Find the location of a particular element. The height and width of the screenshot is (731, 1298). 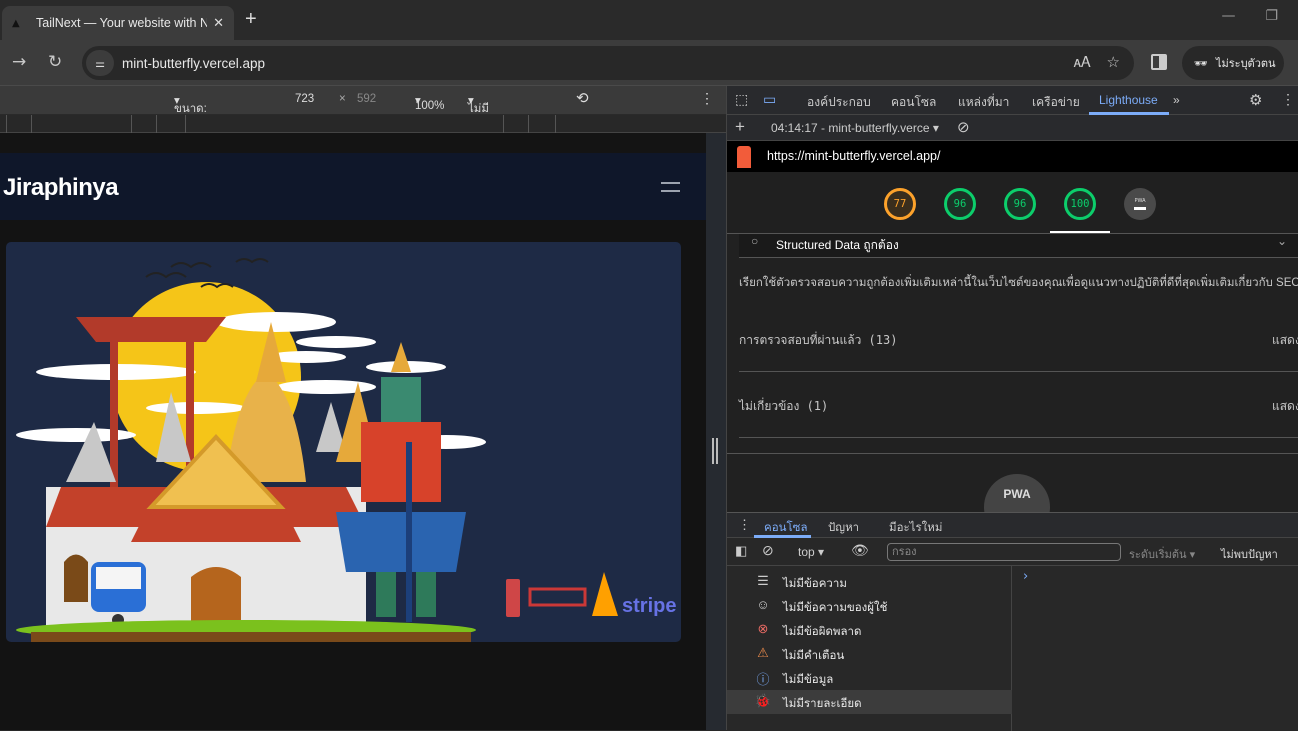

log-levels-dropdown: ระดับเริ่มต้น ▾ is located at coordinates (1162, 554).